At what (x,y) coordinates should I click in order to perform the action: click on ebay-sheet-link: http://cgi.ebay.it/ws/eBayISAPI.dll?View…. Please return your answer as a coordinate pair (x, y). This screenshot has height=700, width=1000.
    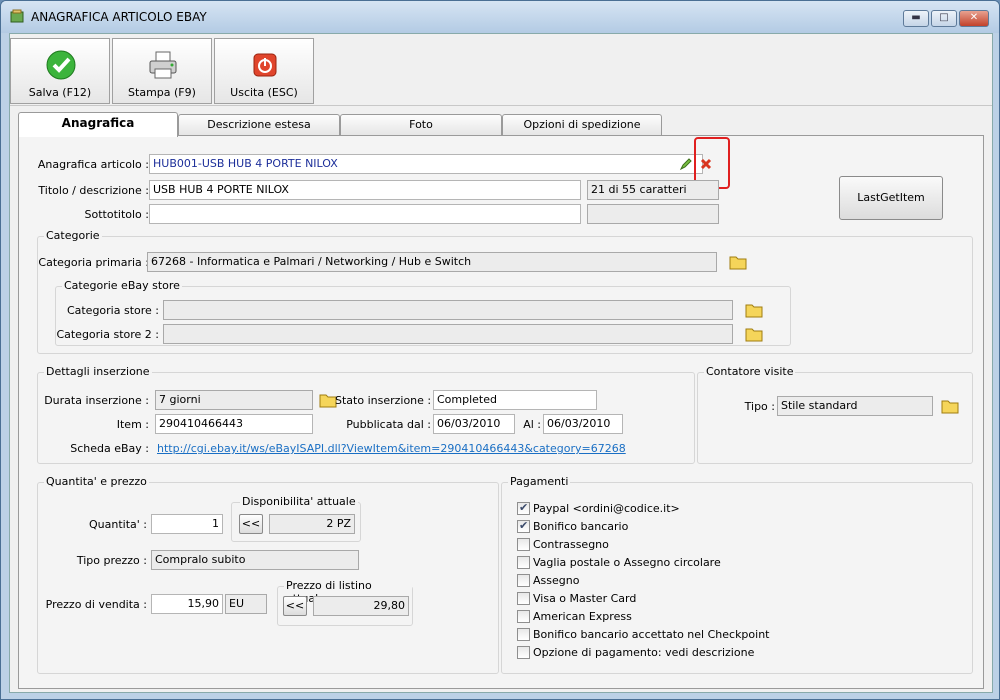
    Looking at the image, I should click on (391, 448).